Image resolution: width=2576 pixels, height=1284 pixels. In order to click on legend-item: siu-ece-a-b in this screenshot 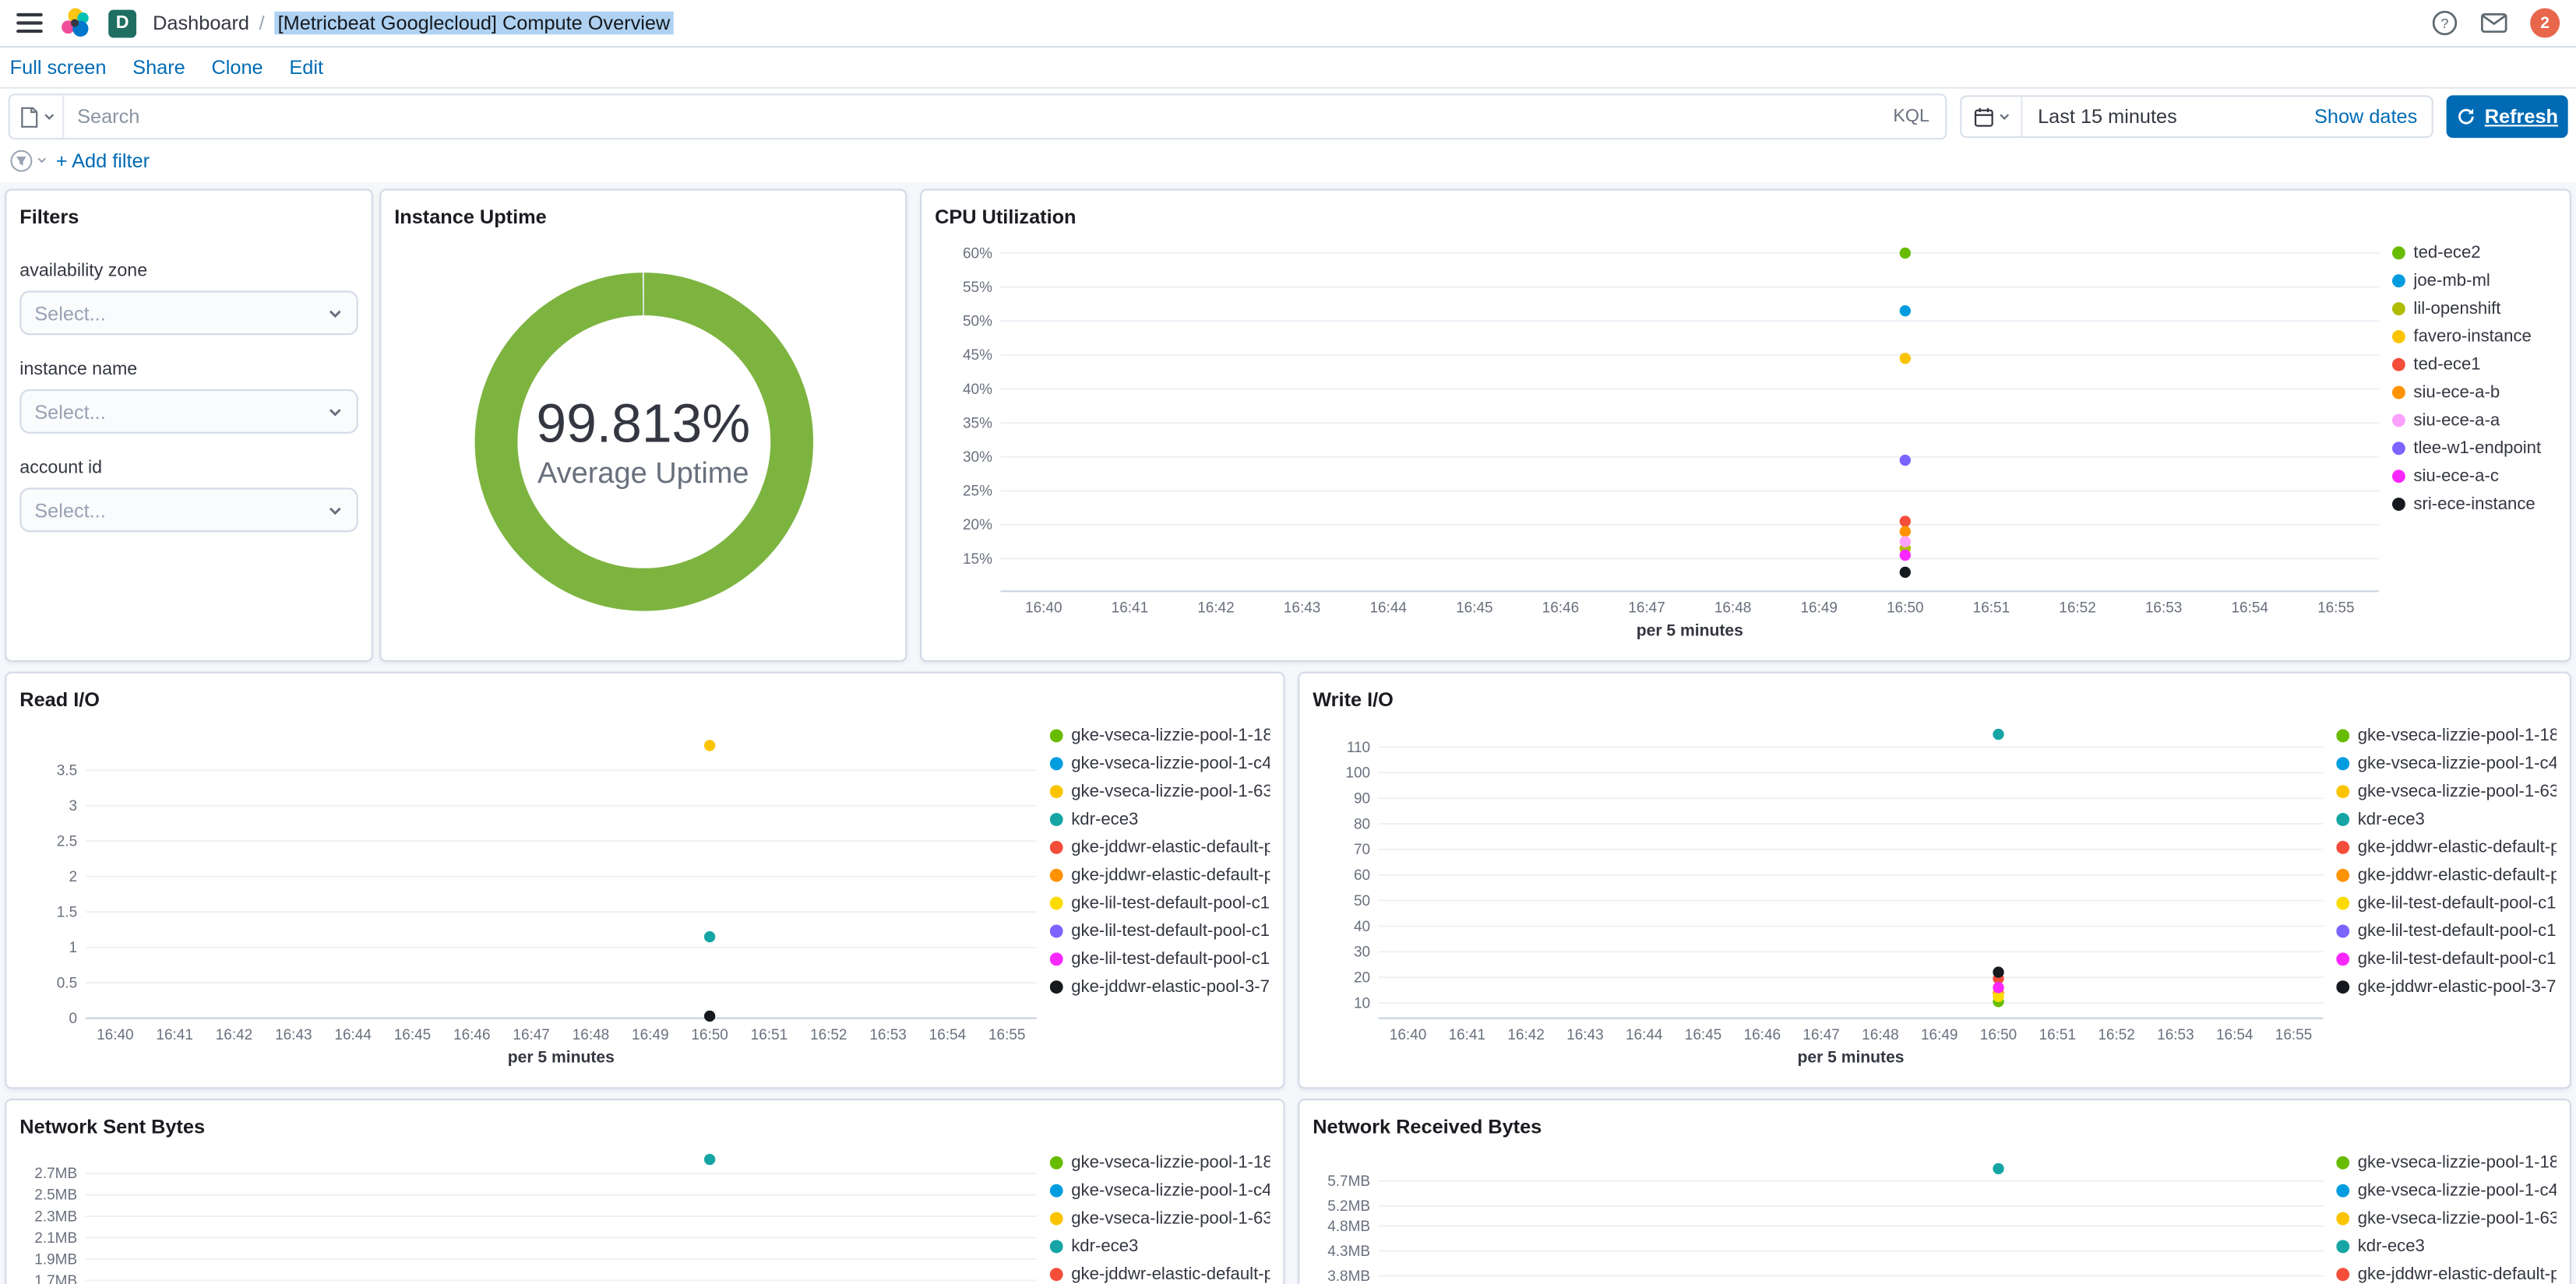, I will do `click(2474, 392)`.